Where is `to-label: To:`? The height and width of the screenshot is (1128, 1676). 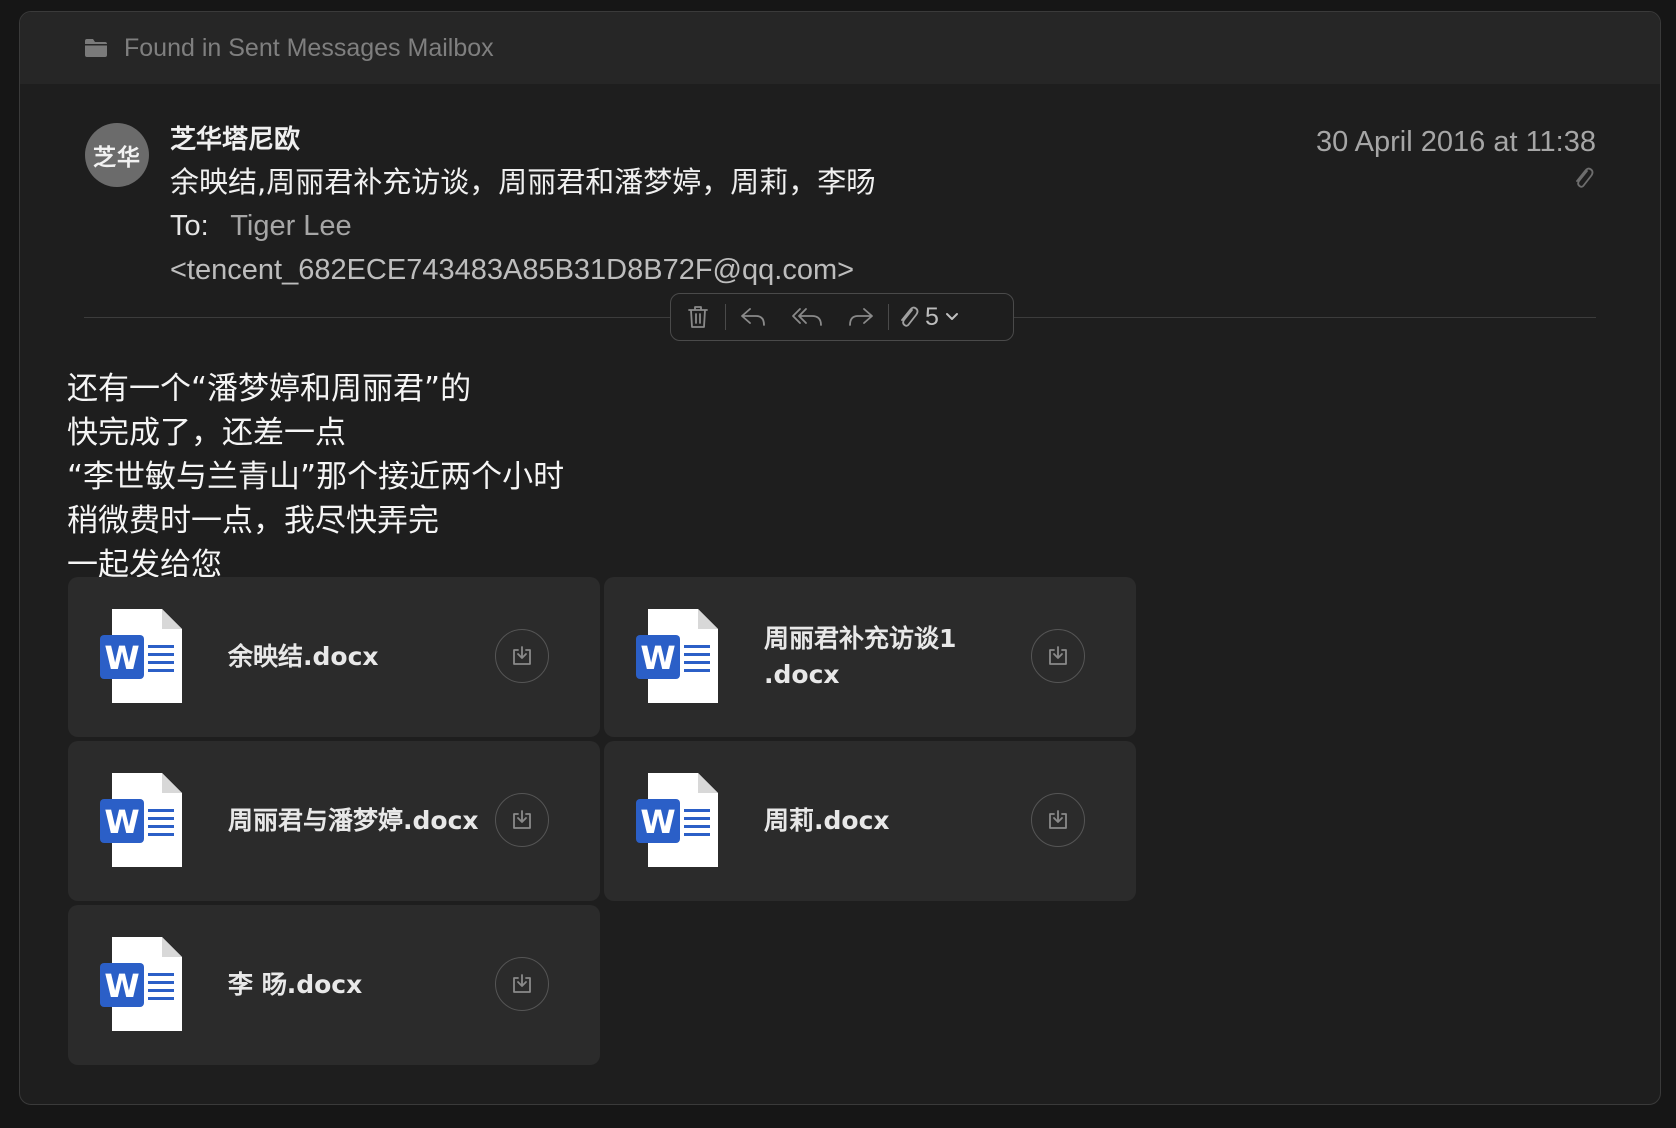
to-label: To: is located at coordinates (189, 226).